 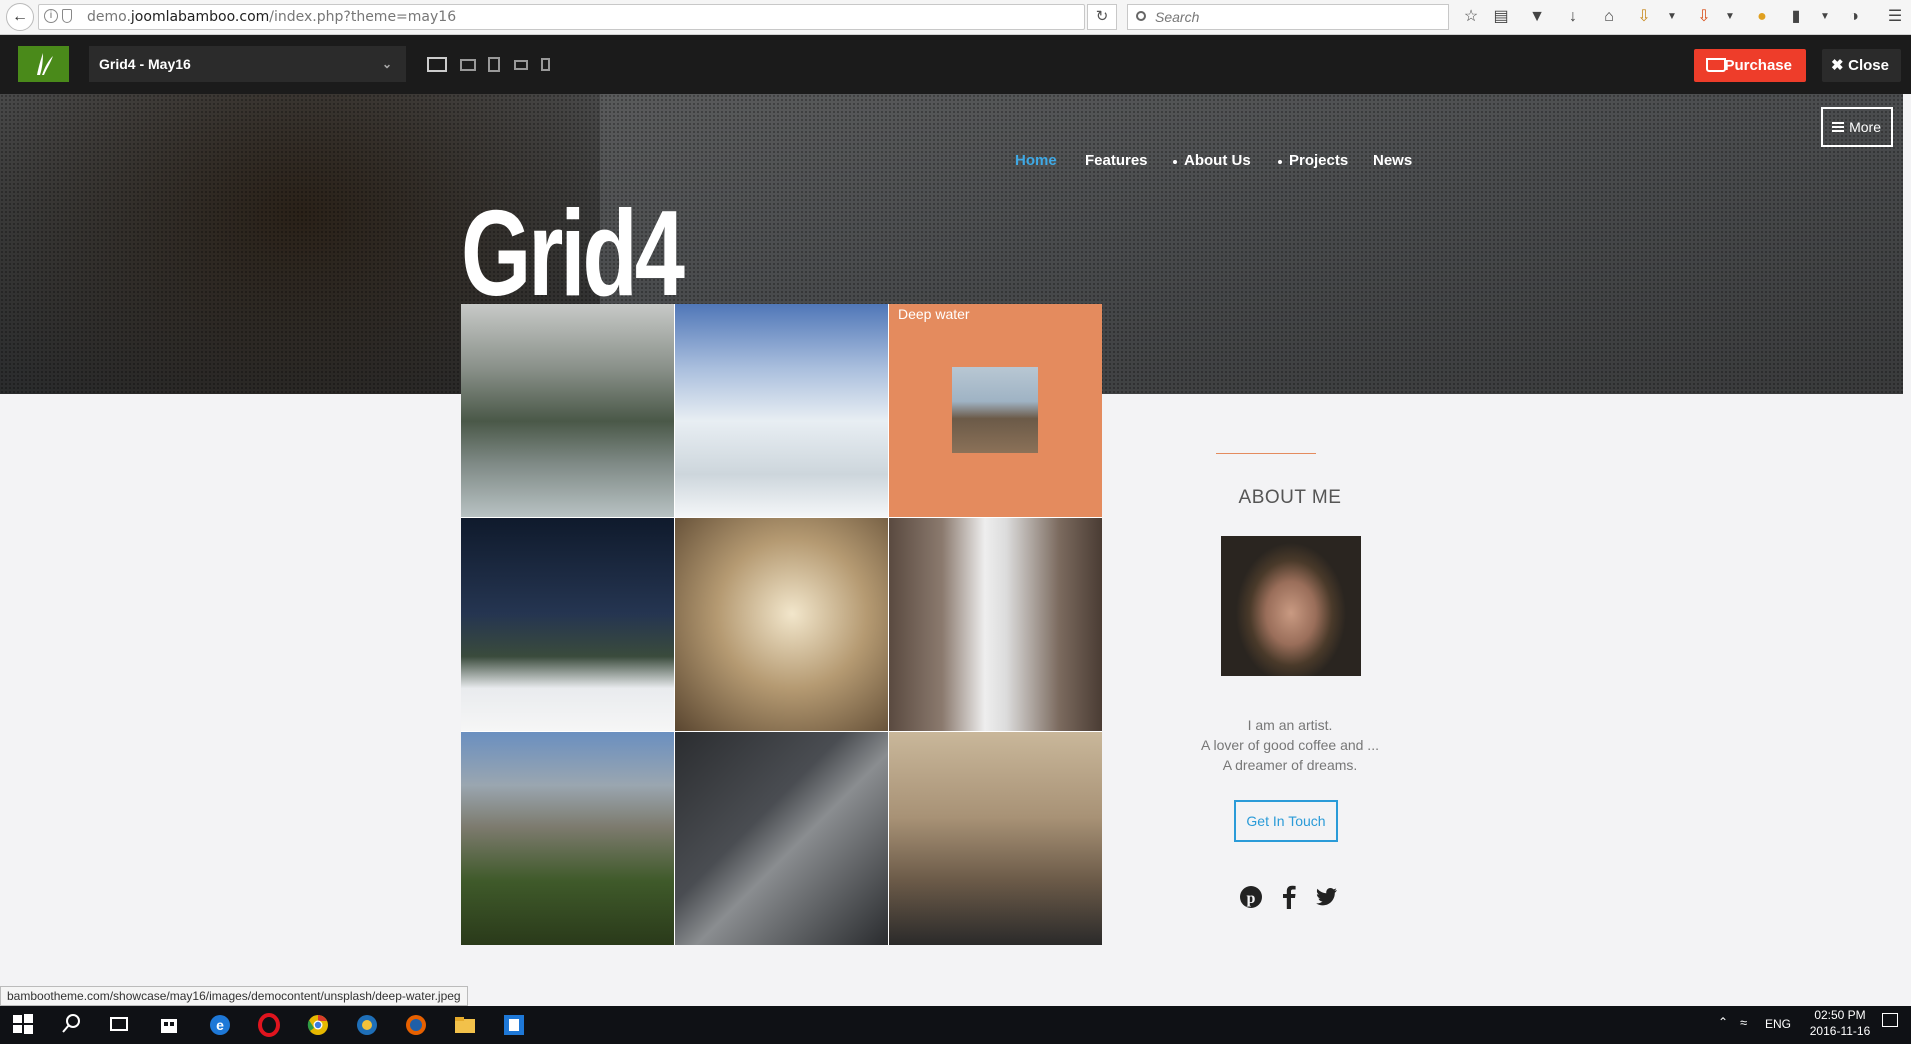 I want to click on chrome-icon, so click(x=318, y=1025).